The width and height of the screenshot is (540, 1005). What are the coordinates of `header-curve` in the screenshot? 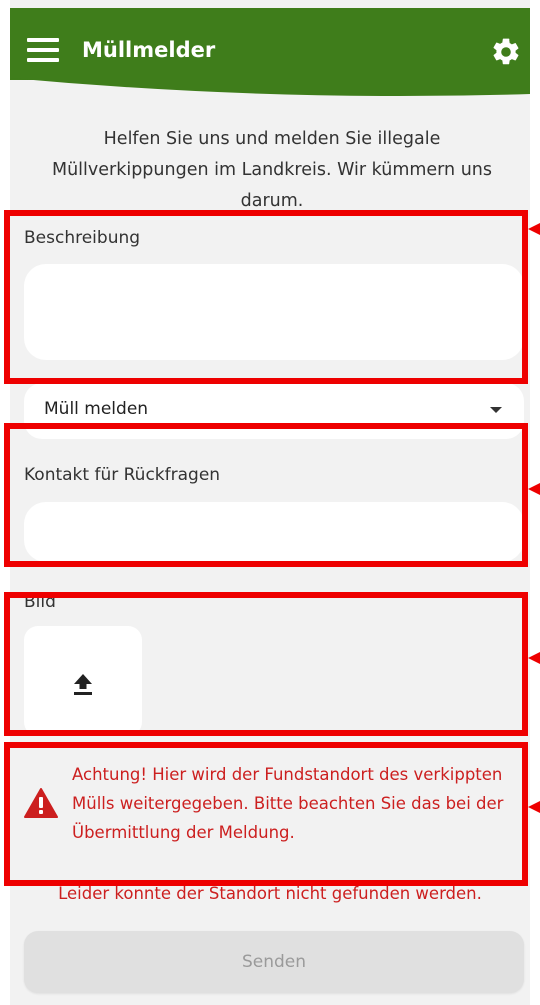 It's located at (270, 86).